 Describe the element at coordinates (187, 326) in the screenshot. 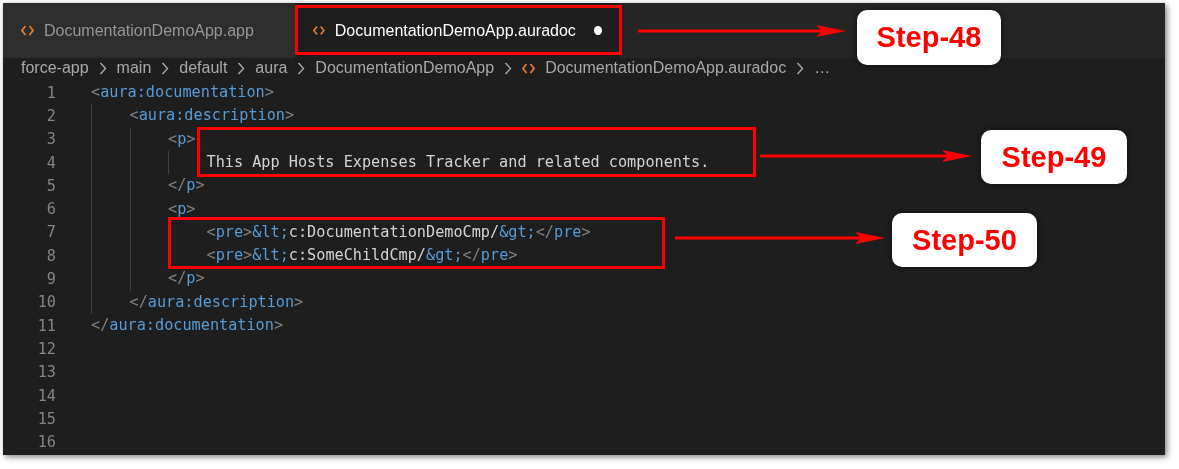

I see `code-line: </aura:documentation>` at that location.